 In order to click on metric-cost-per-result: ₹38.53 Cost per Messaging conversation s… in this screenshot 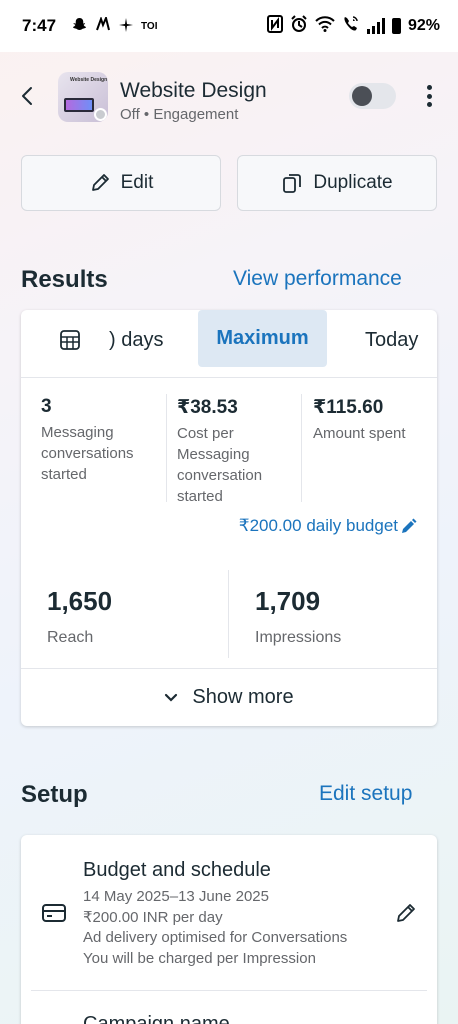, I will do `click(238, 451)`.